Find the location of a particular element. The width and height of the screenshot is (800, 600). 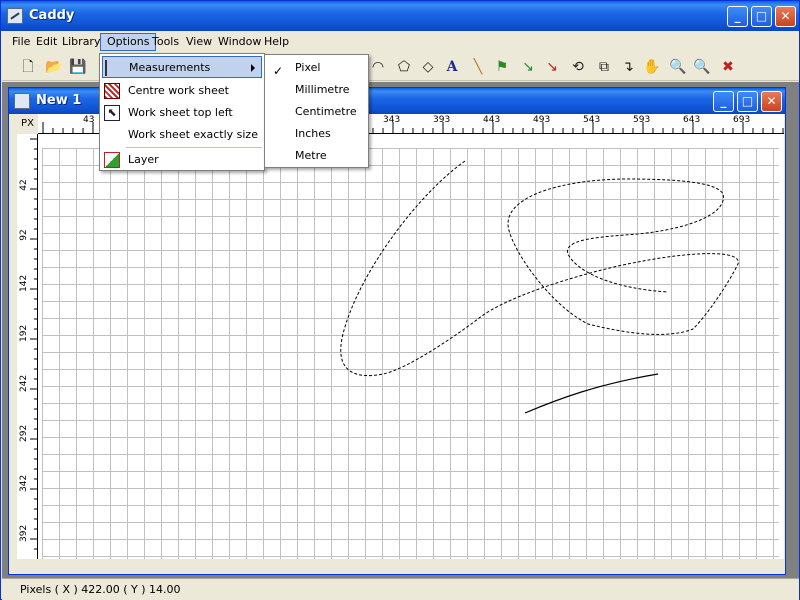

ruler-h-label: 443 is located at coordinates (492, 120).